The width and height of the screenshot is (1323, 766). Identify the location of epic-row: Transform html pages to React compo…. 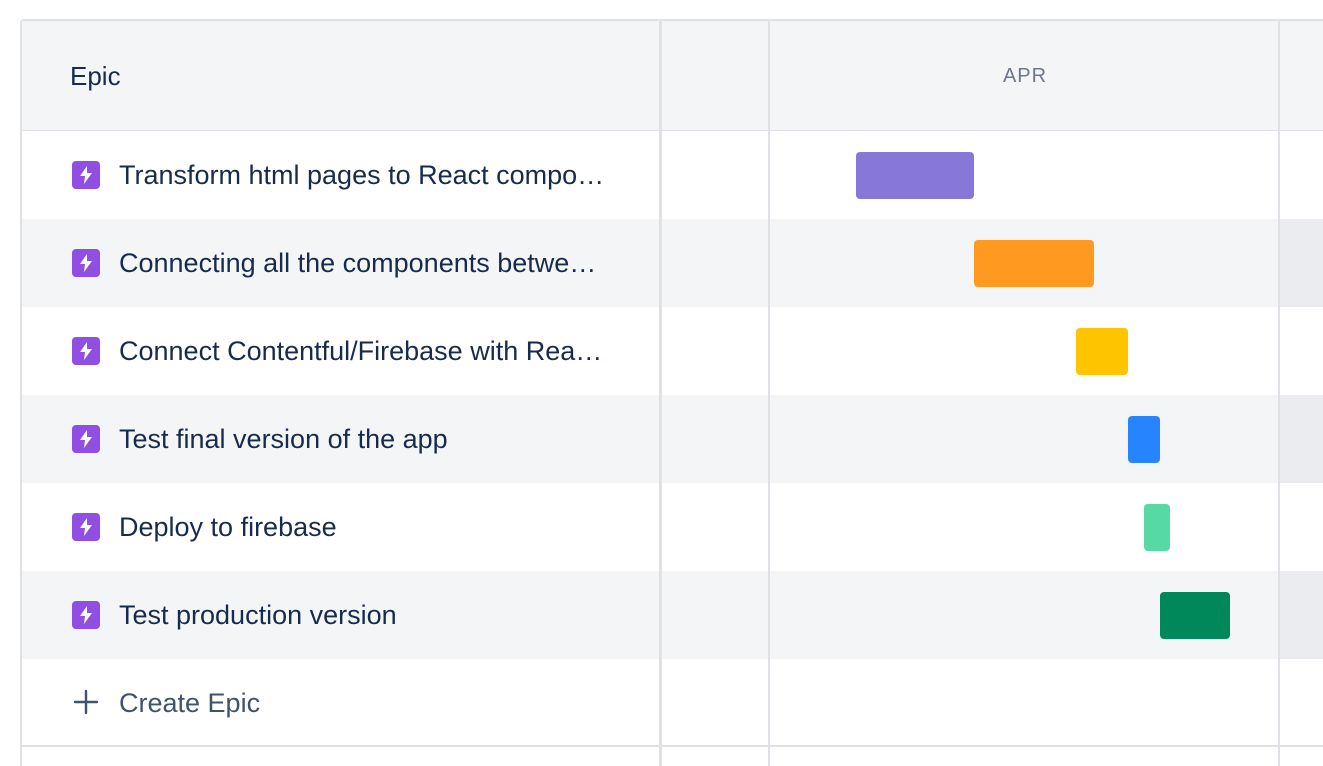
(672, 175).